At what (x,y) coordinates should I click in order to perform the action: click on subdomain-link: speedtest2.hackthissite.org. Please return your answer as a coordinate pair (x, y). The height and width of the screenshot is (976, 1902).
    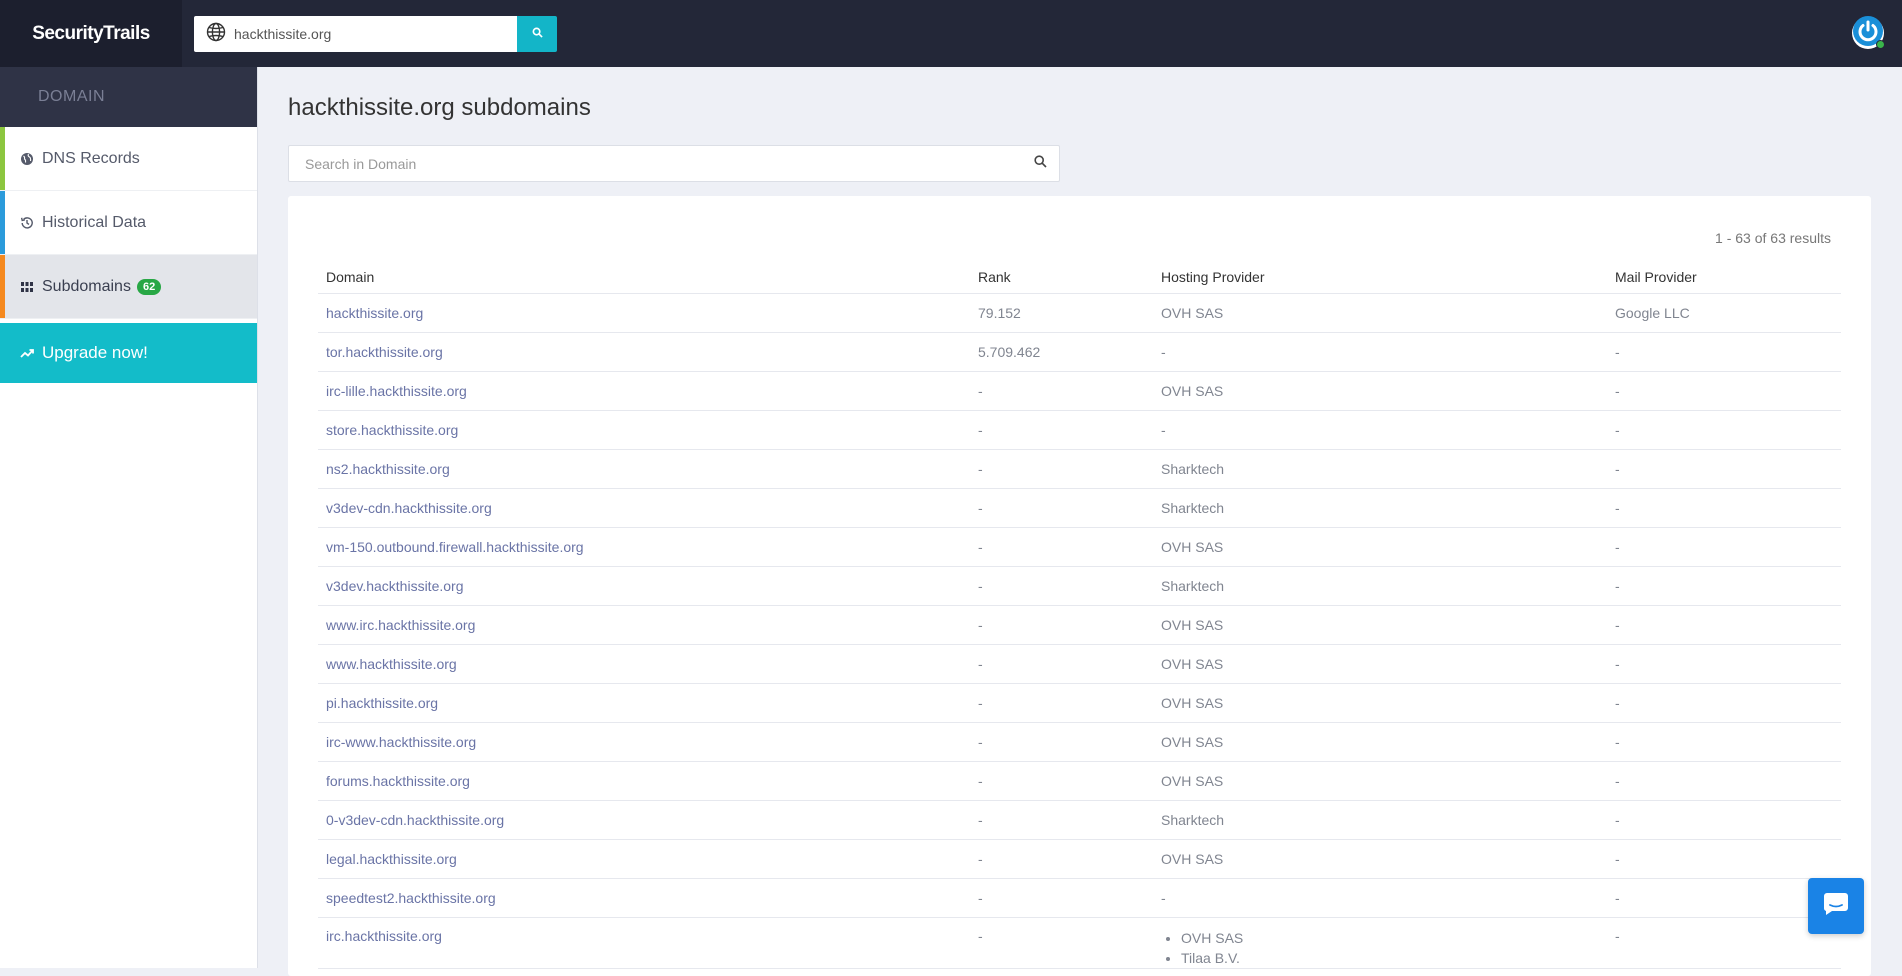
    Looking at the image, I should click on (411, 898).